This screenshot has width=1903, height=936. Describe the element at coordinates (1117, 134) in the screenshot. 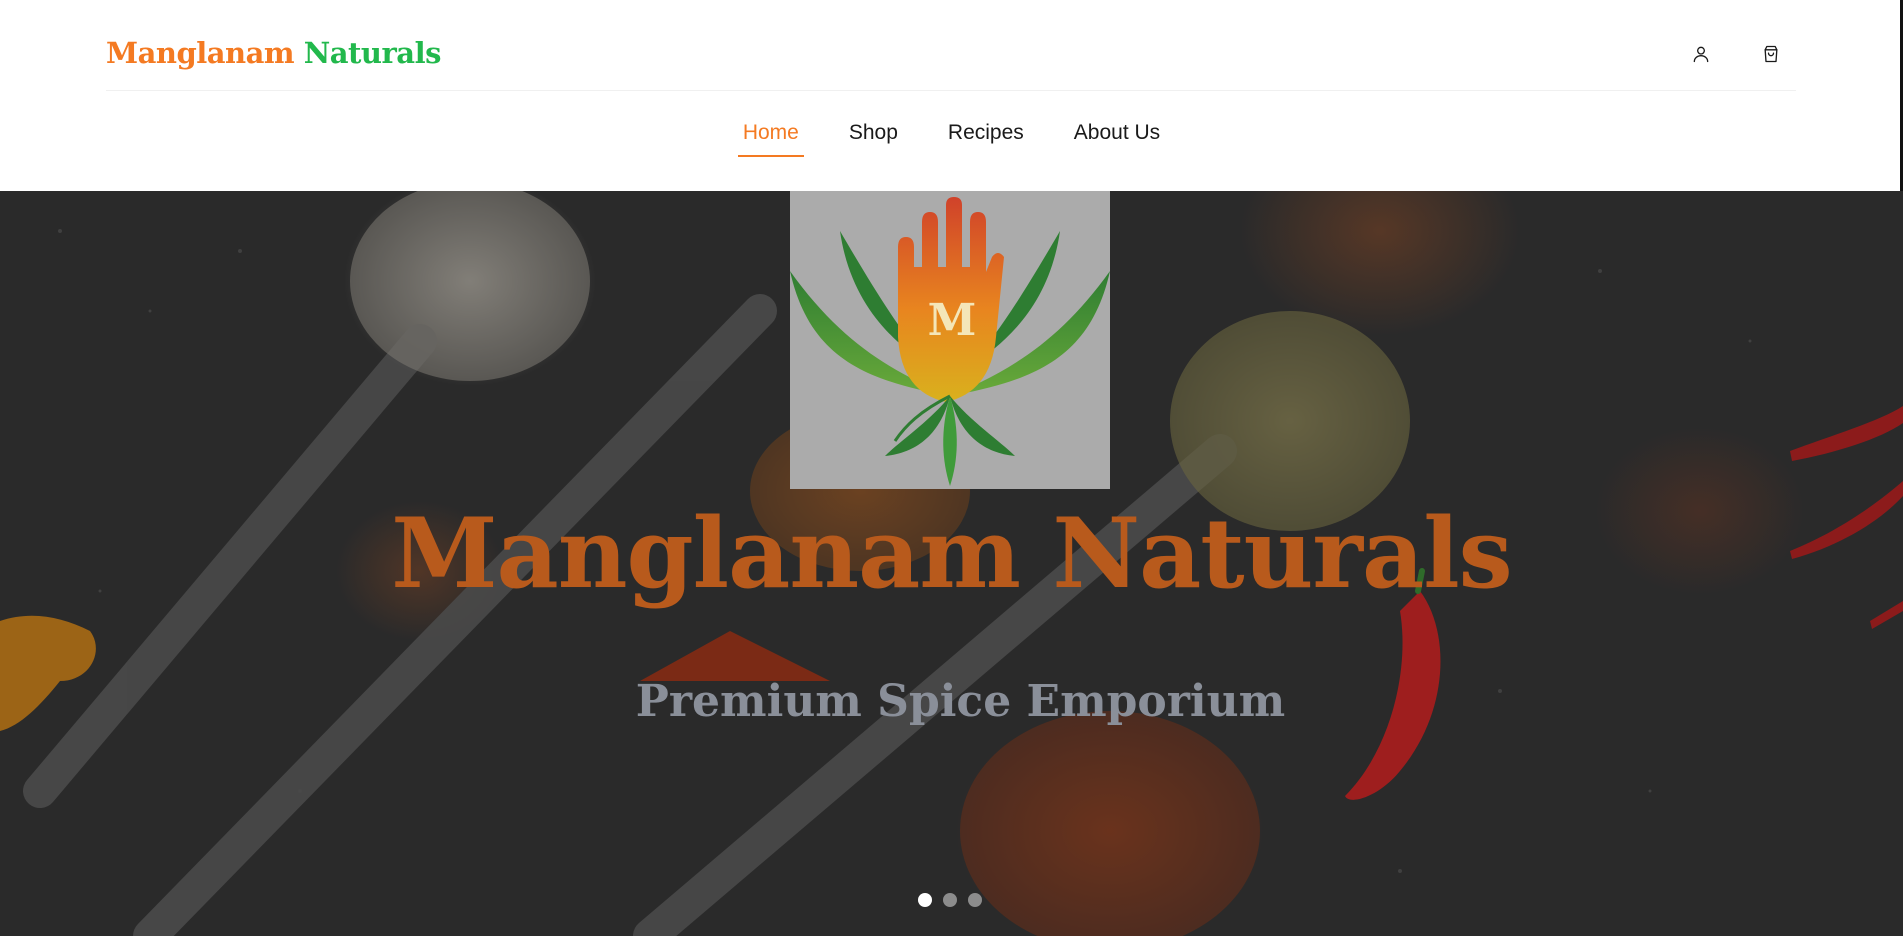

I see `nav-item-about-us: About Us` at that location.